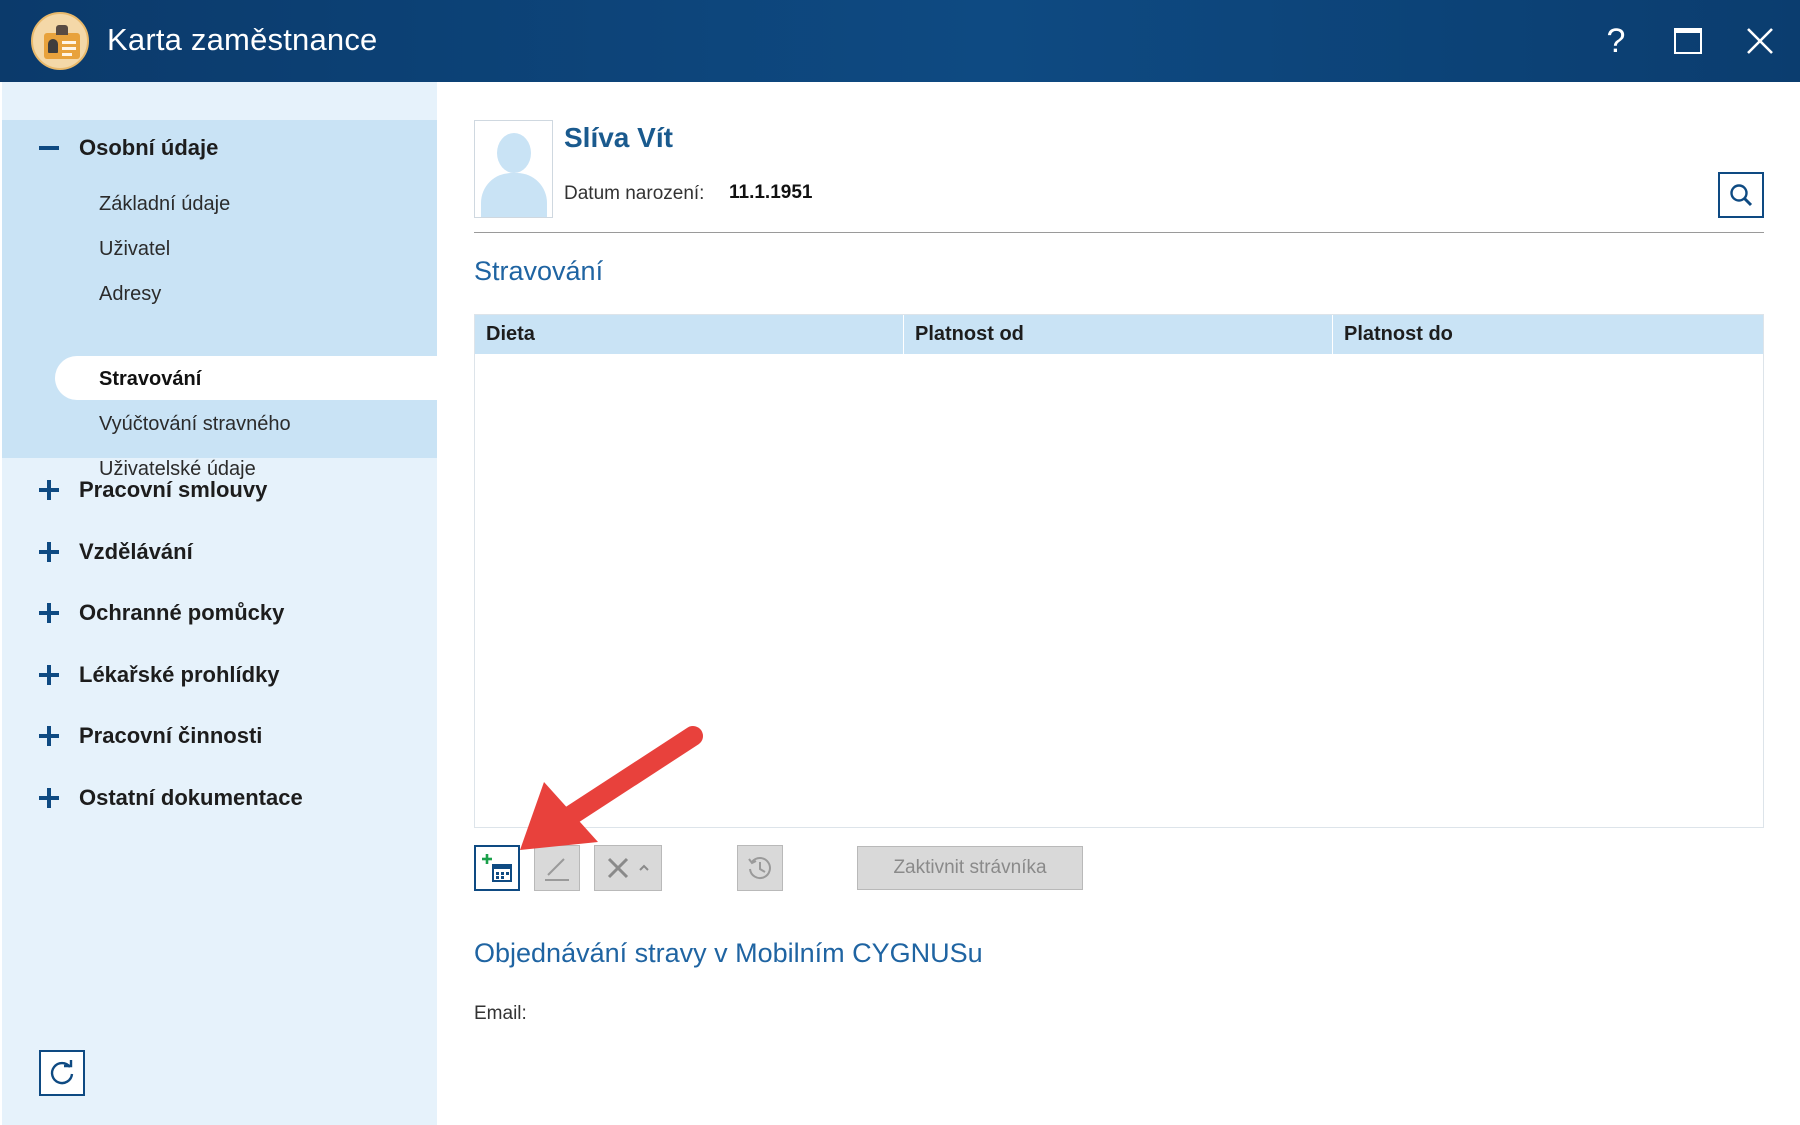 Image resolution: width=1800 pixels, height=1125 pixels. I want to click on column-header-valid-to: Platnost do, so click(1547, 334).